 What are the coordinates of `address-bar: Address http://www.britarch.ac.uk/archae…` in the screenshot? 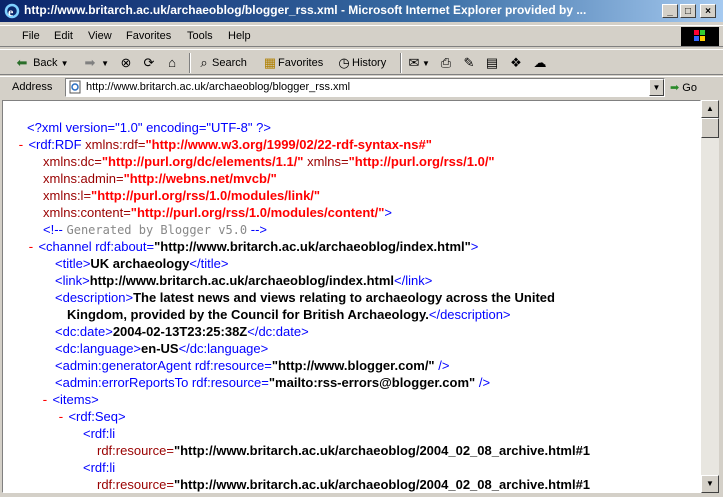 It's located at (361, 87).